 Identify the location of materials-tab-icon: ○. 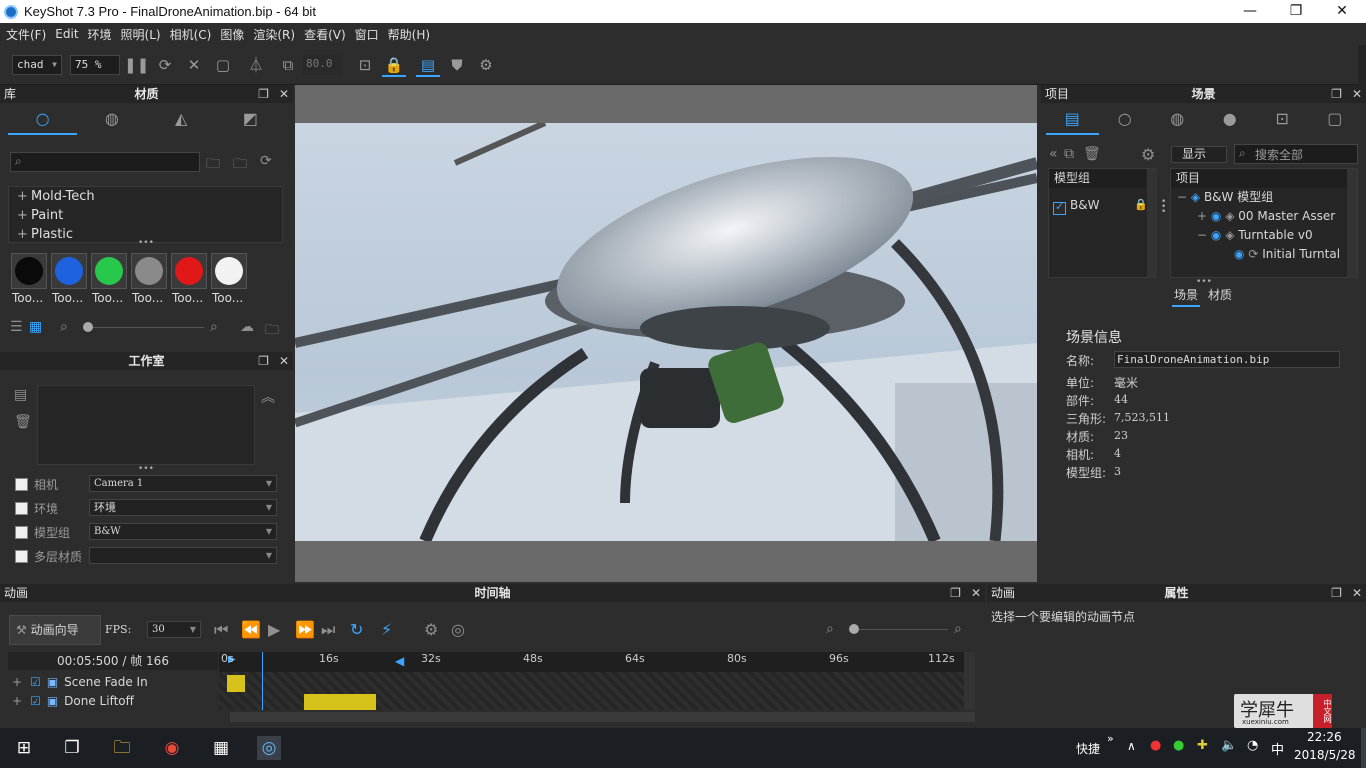
(43, 120).